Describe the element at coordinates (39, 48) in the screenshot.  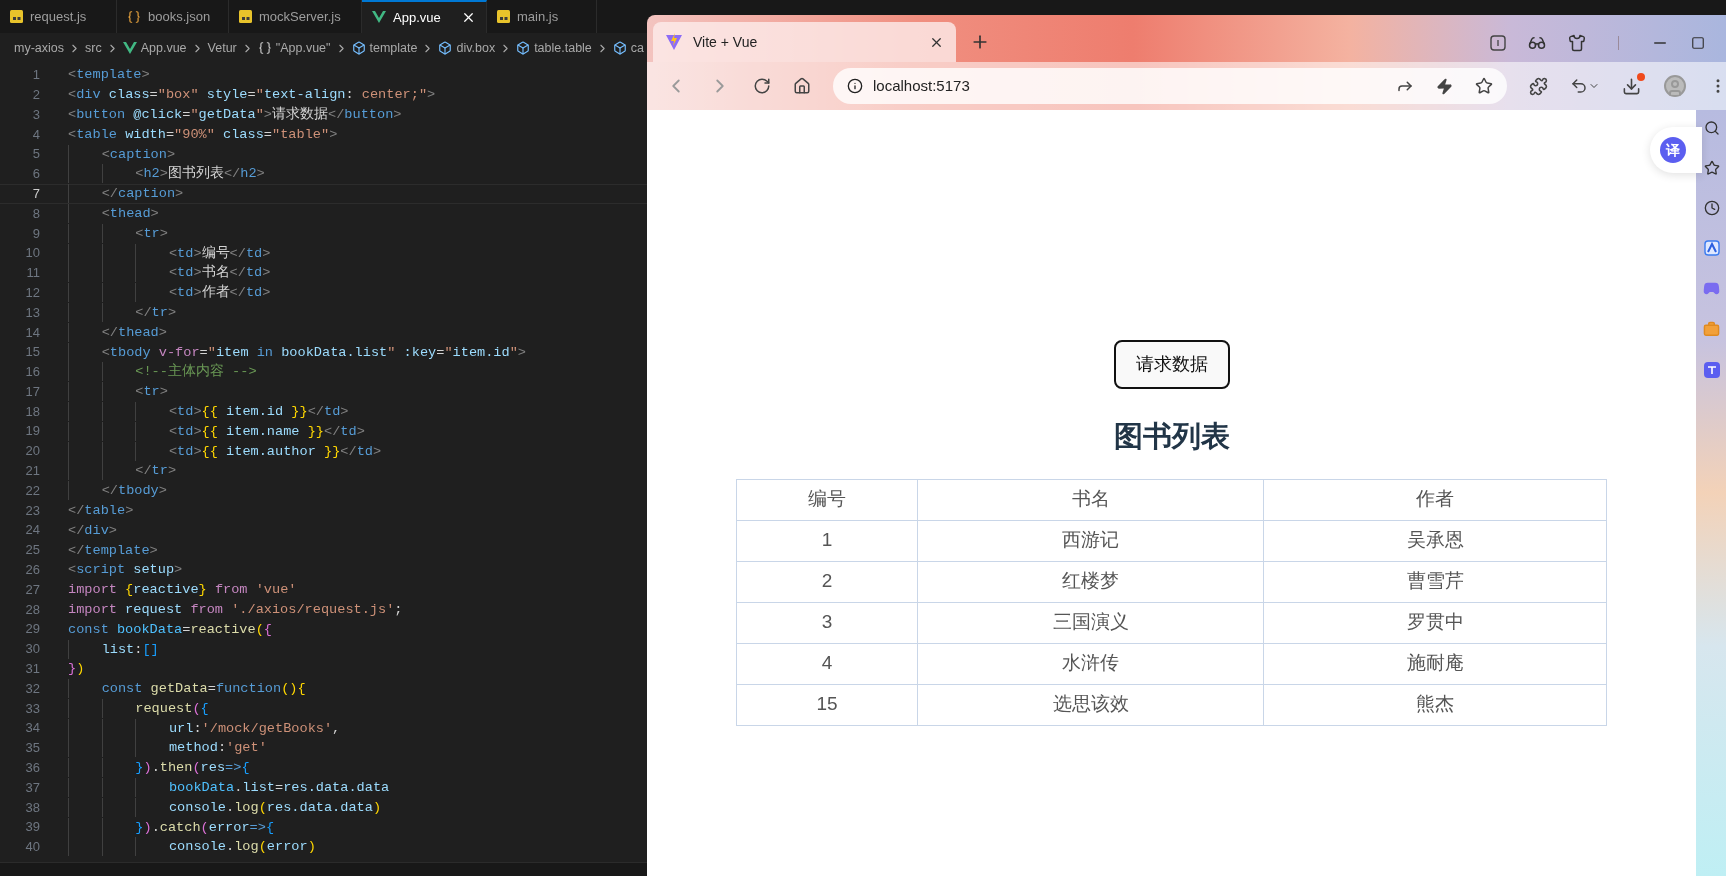
I see `breadcrumb-item: my-axios` at that location.